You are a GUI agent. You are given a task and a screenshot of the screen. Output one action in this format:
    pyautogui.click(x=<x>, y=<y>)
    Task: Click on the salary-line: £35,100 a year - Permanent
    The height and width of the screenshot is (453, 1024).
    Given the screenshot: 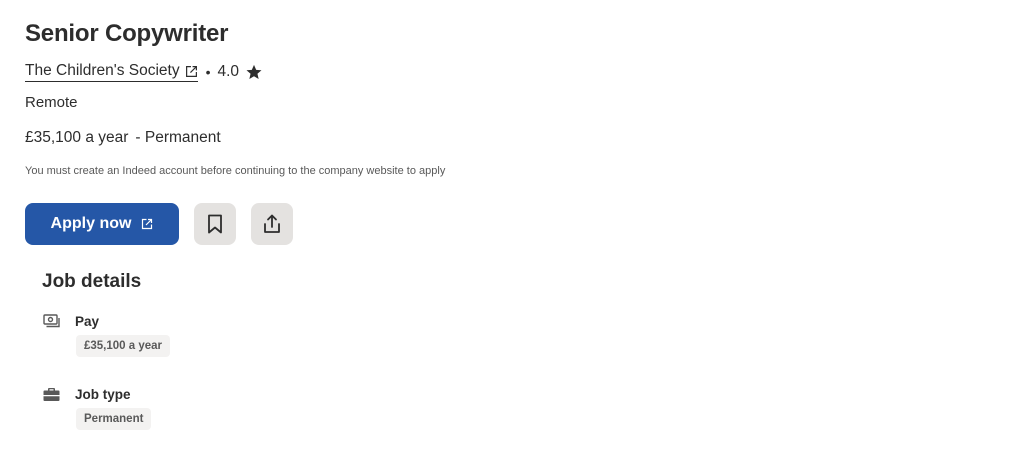 What is the action you would take?
    pyautogui.click(x=123, y=138)
    